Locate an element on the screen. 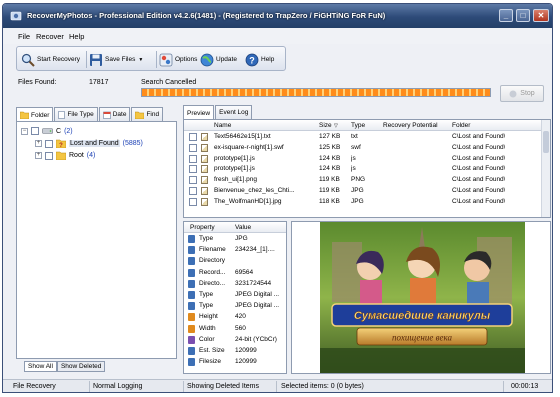 Image resolution: width=560 pixels, height=397 pixels. menu-help: Help is located at coordinates (76, 36).